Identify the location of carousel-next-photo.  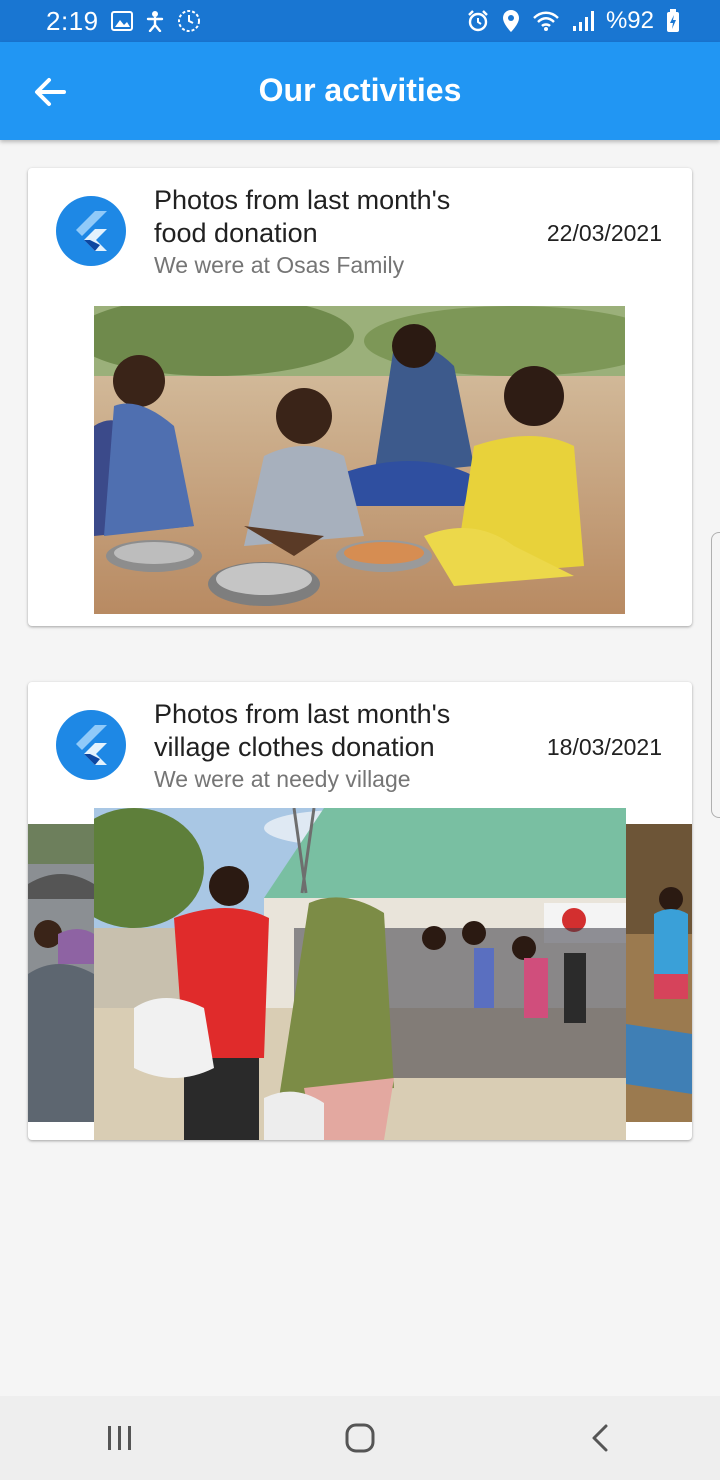
(659, 973).